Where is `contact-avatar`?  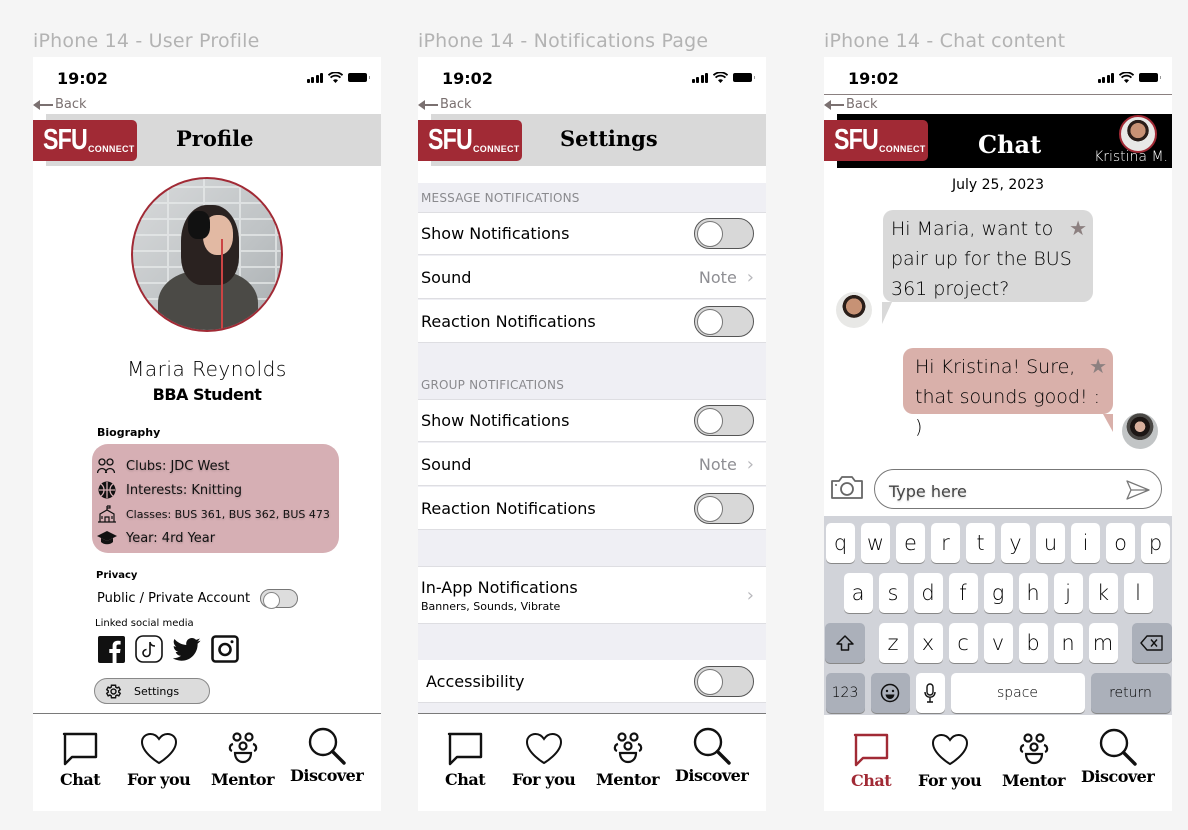
contact-avatar is located at coordinates (1138, 134).